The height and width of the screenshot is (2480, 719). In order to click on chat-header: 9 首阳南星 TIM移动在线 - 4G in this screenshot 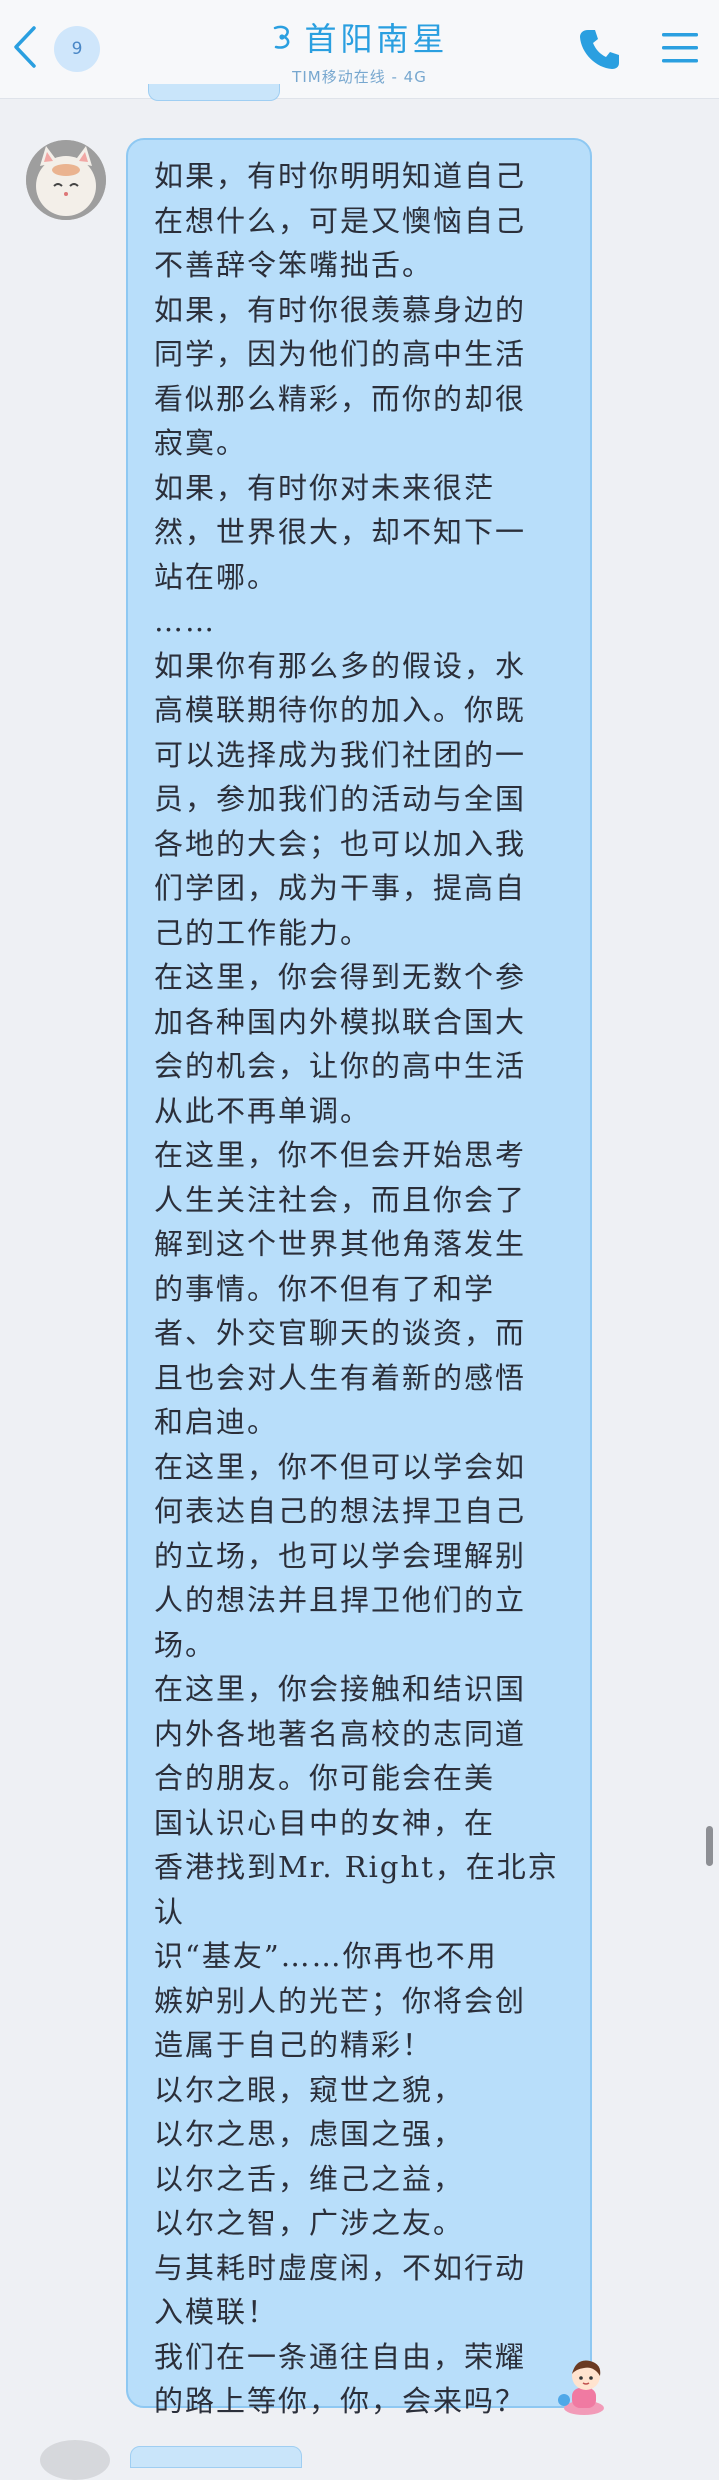, I will do `click(359, 49)`.